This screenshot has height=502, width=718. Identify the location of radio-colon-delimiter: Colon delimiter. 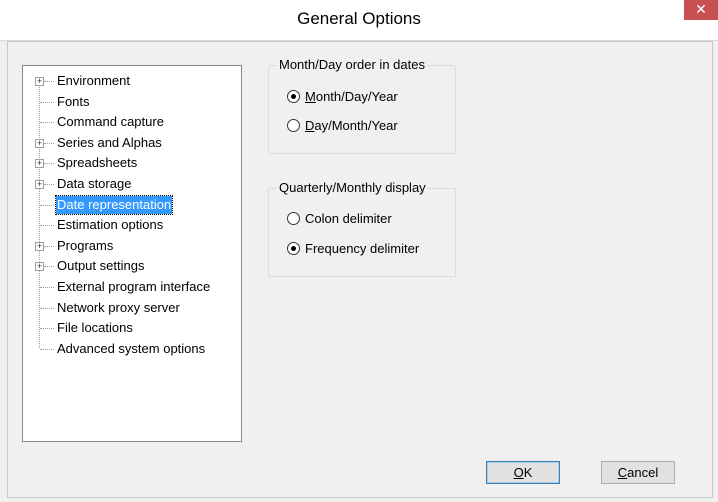
(362, 219).